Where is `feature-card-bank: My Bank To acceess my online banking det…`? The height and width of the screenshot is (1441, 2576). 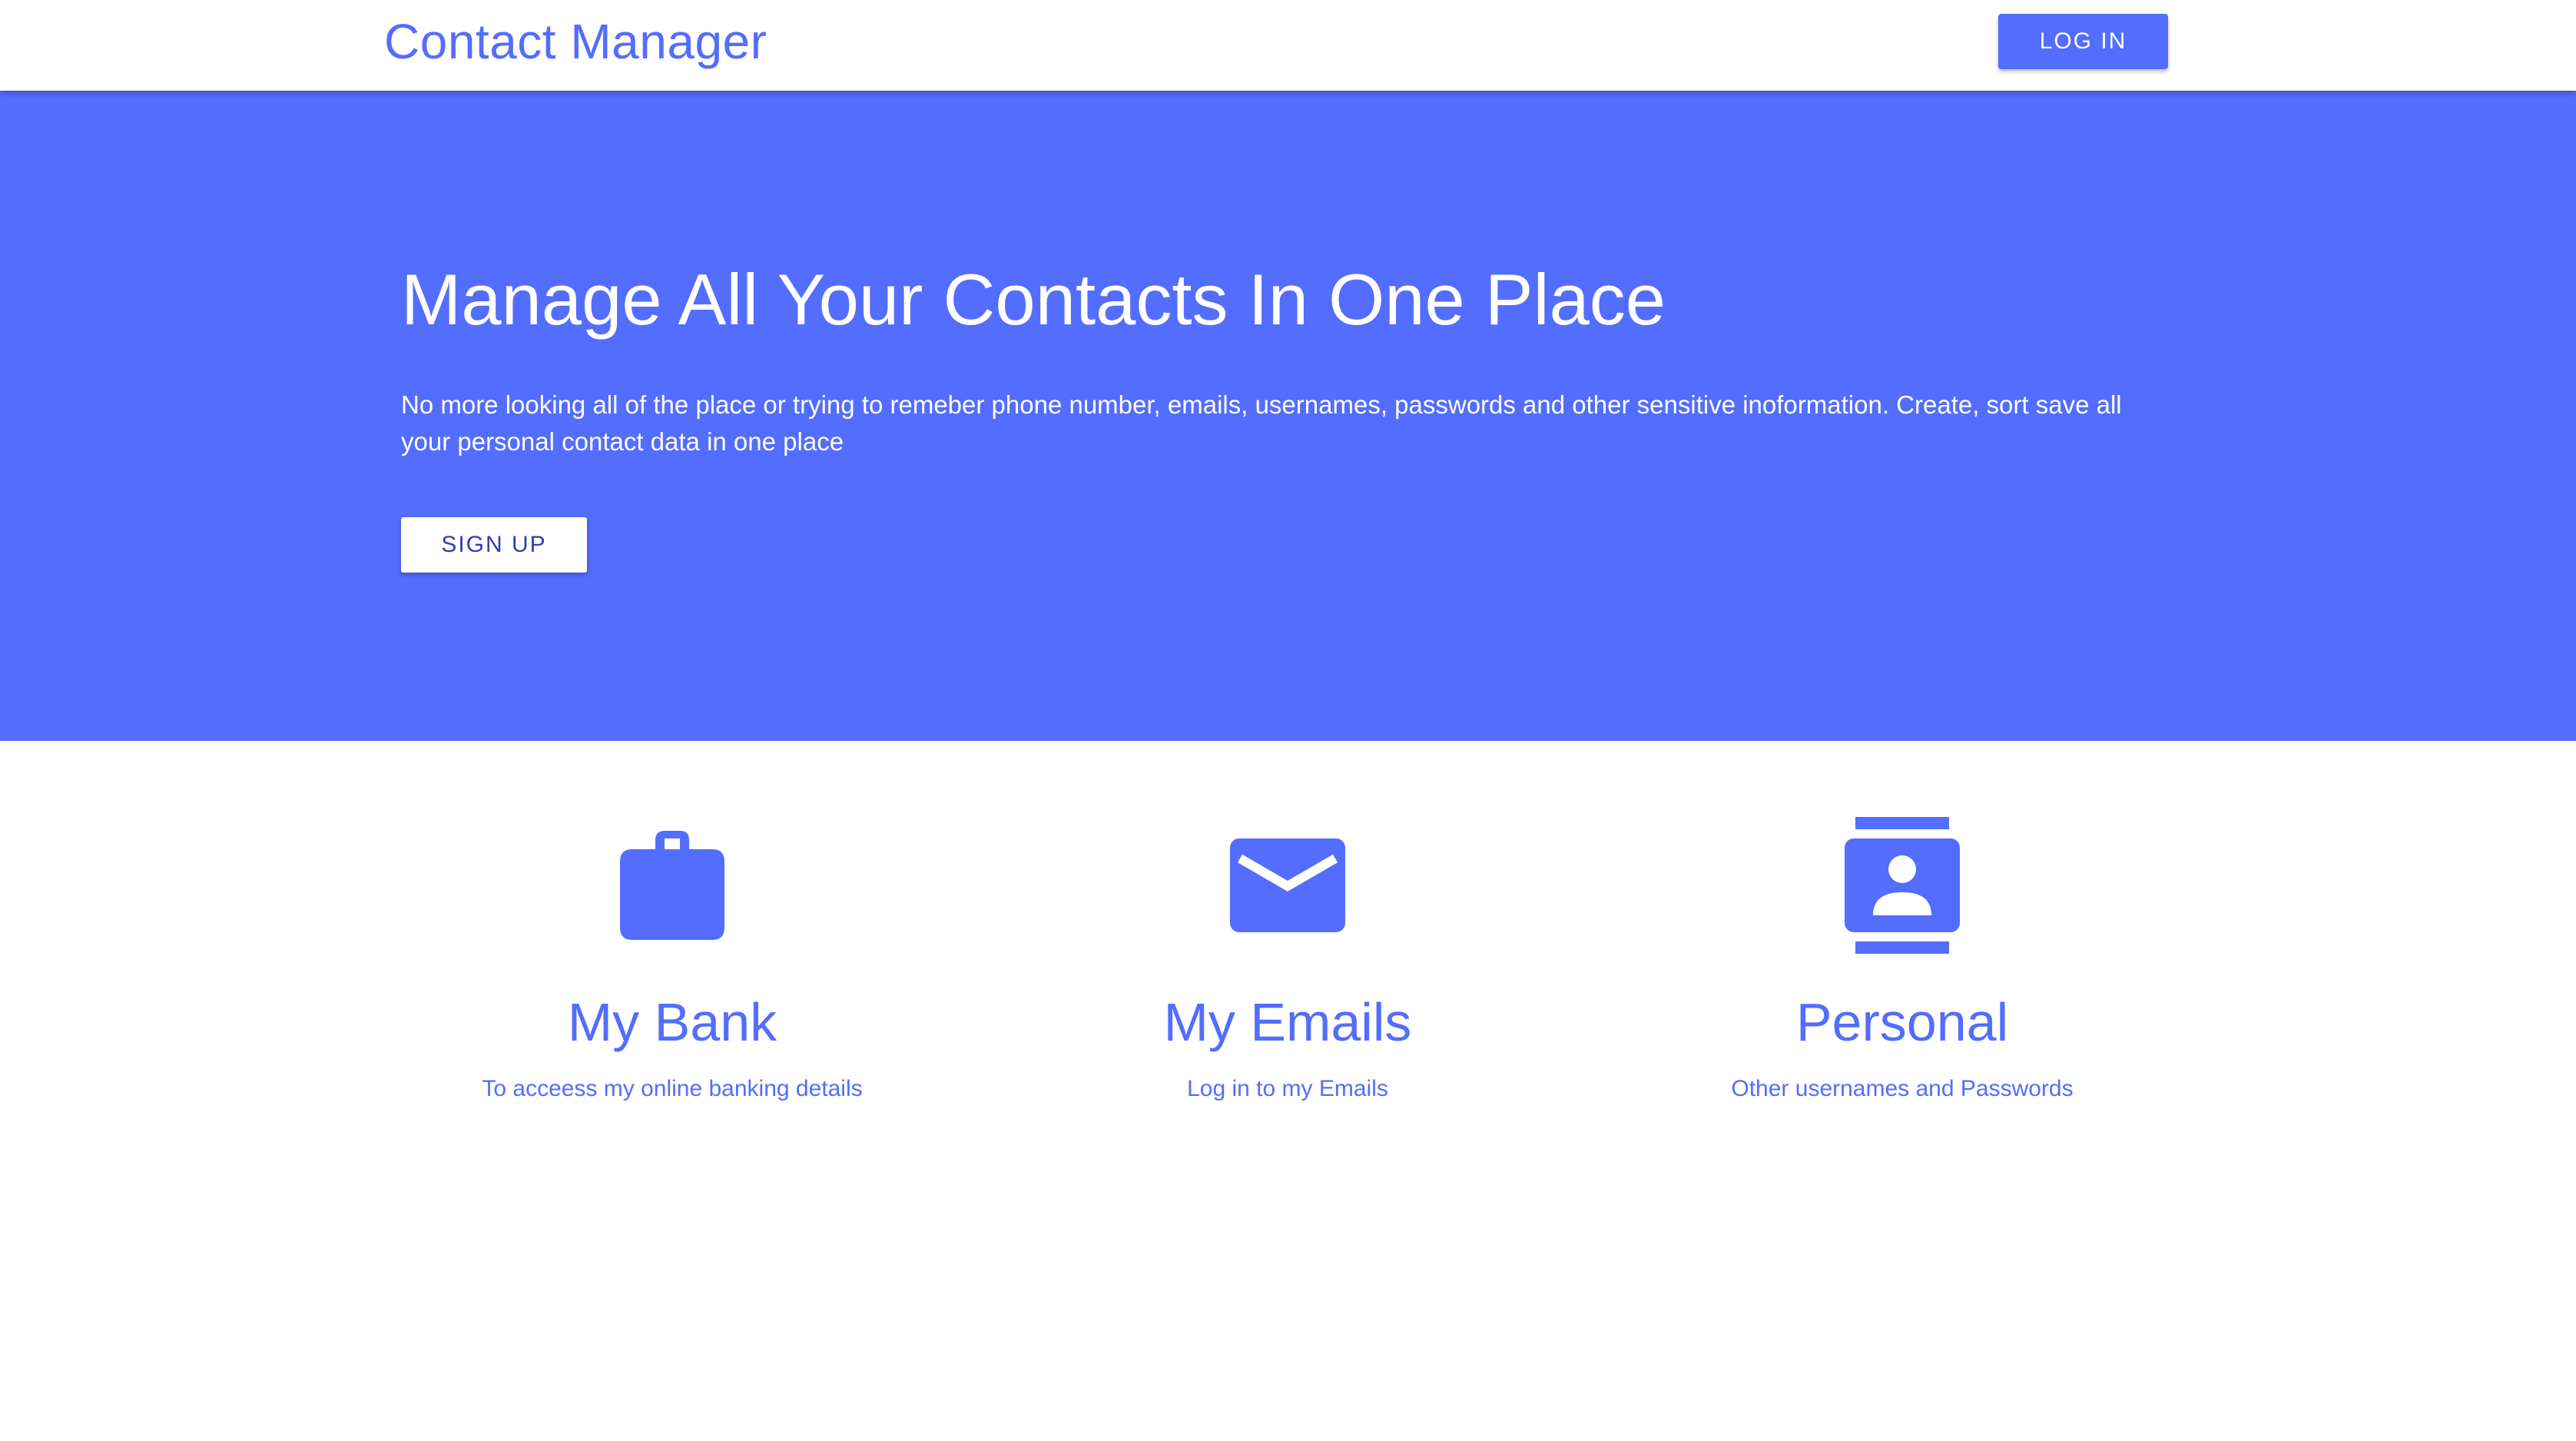 feature-card-bank: My Bank To acceess my online banking det… is located at coordinates (672, 956).